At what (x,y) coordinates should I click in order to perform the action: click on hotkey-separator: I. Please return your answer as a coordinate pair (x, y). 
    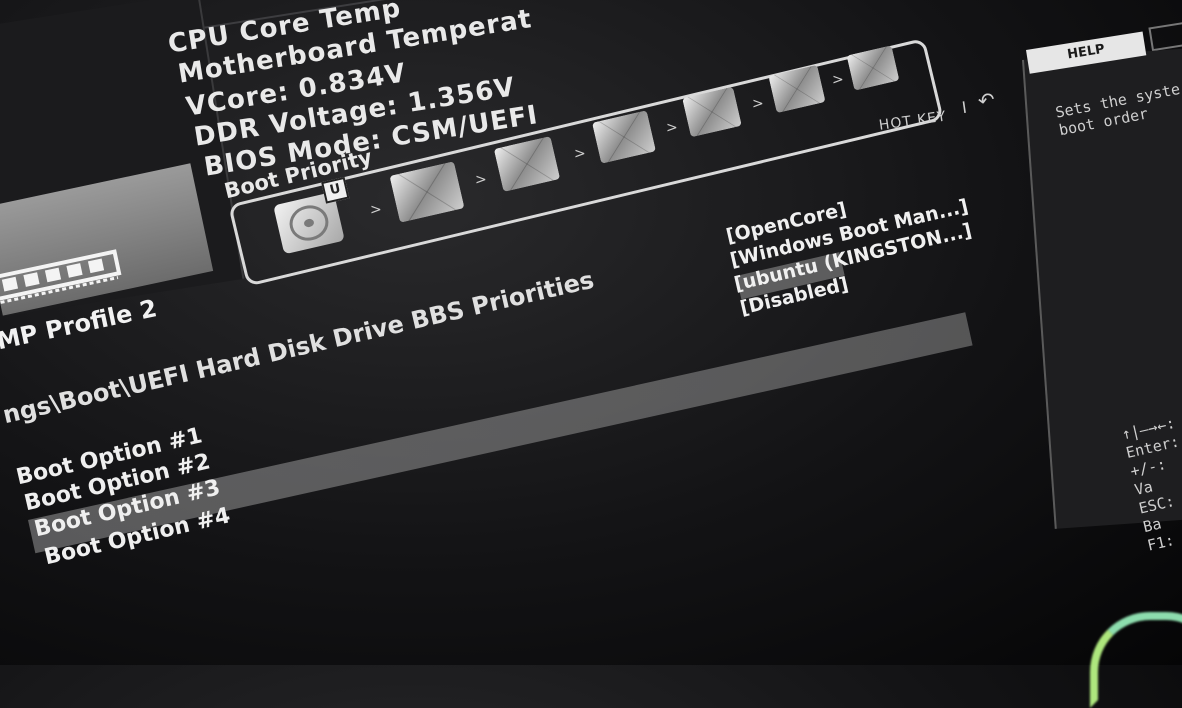
    Looking at the image, I should click on (964, 107).